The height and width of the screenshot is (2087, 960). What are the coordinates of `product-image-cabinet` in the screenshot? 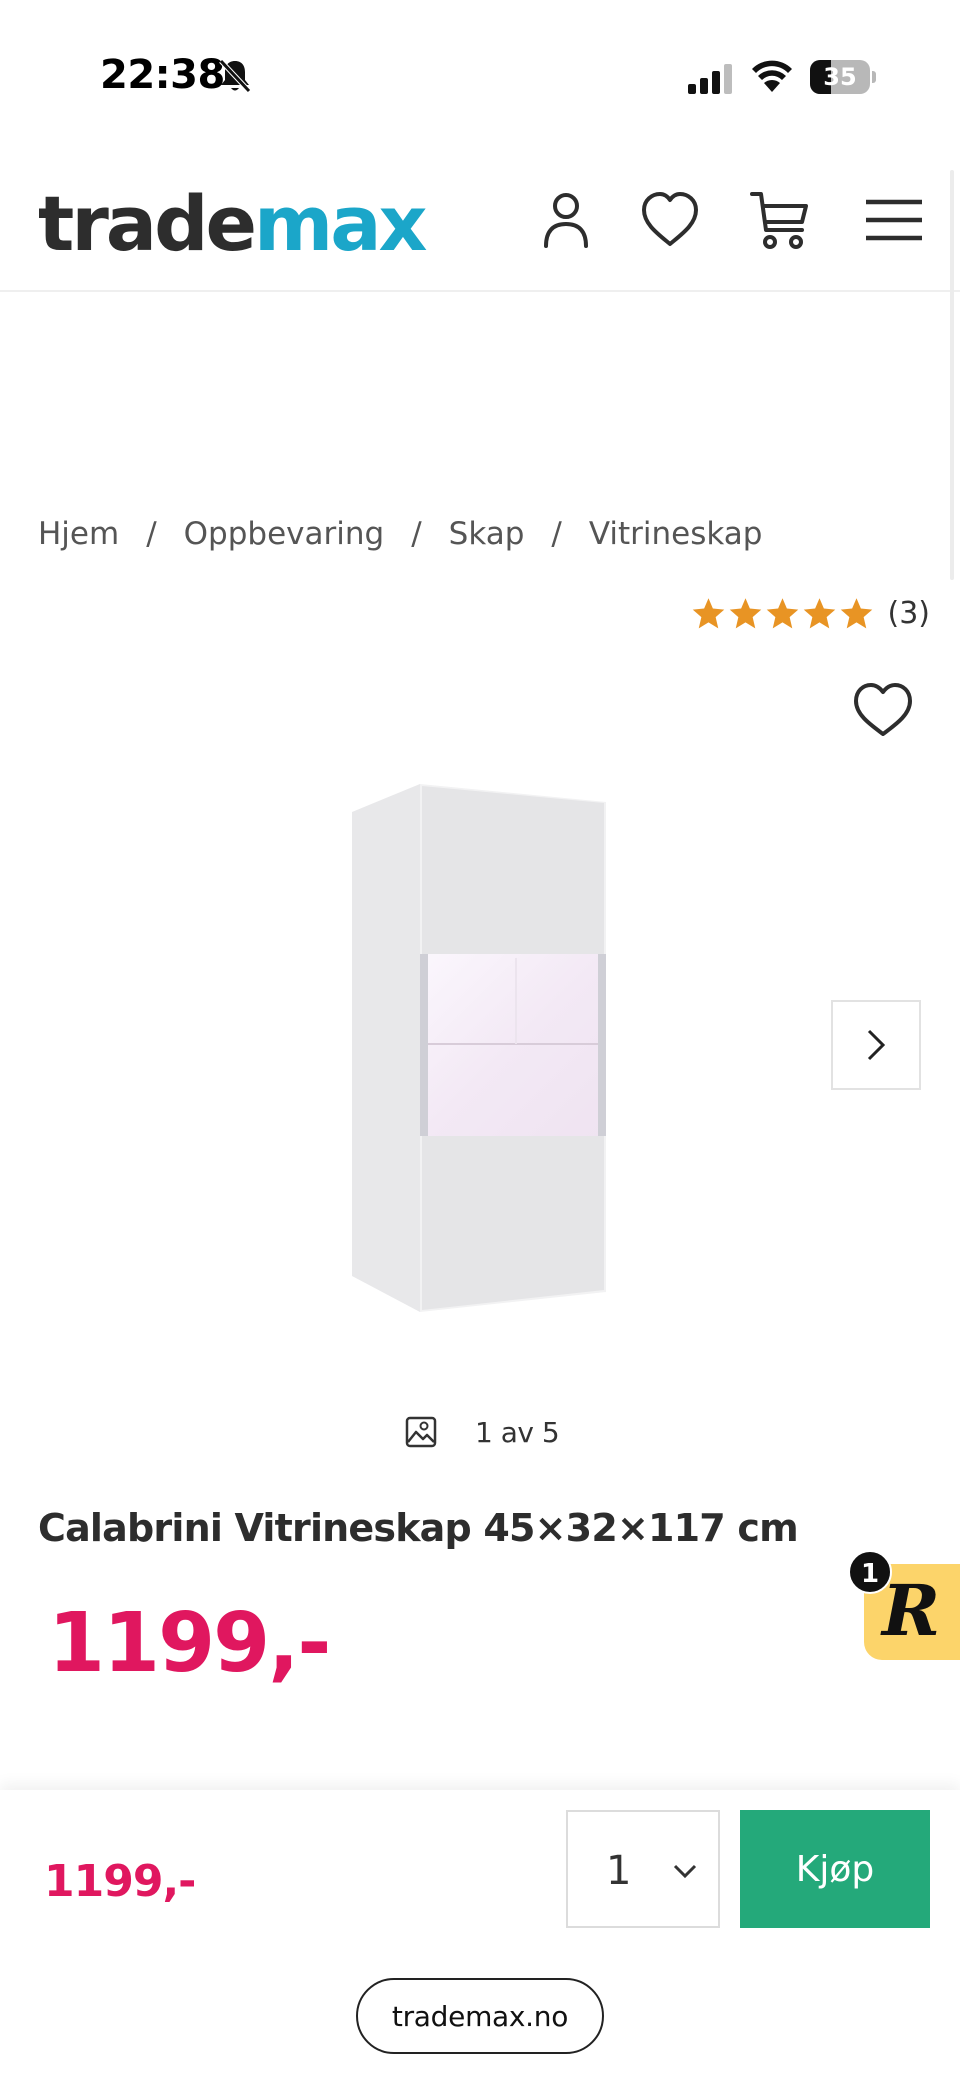 It's located at (480, 1046).